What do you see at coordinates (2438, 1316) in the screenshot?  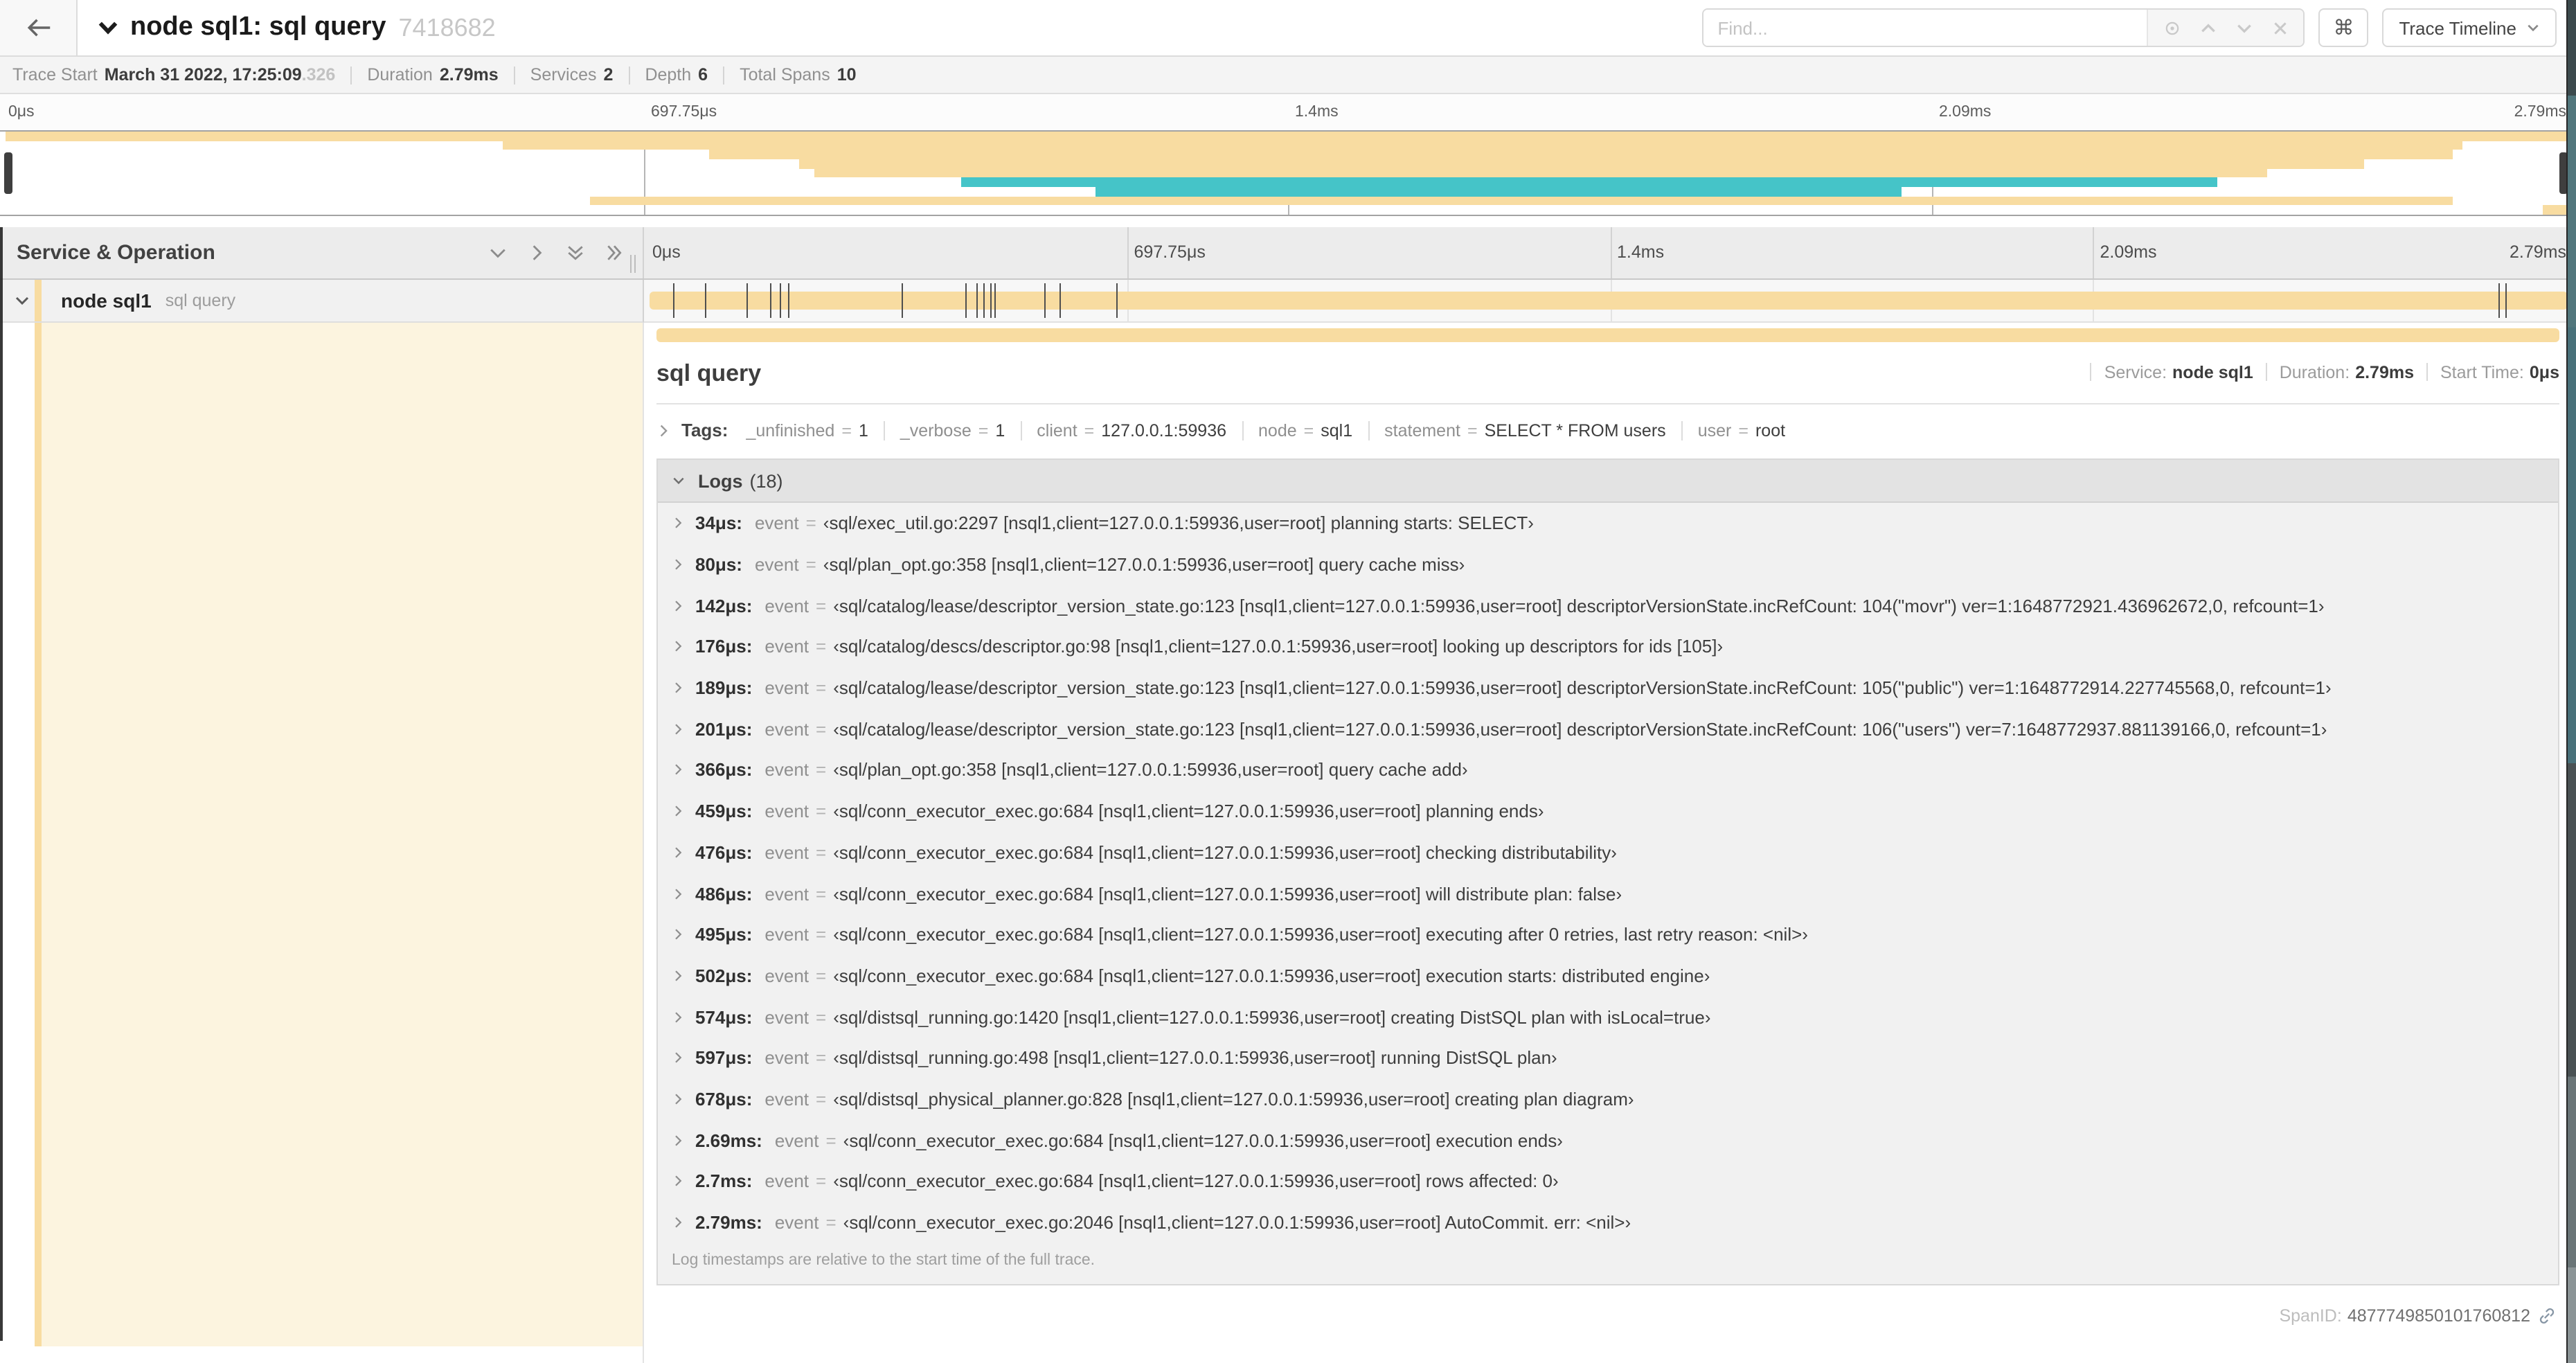 I see `span-id-value: 4877749850101760812` at bounding box center [2438, 1316].